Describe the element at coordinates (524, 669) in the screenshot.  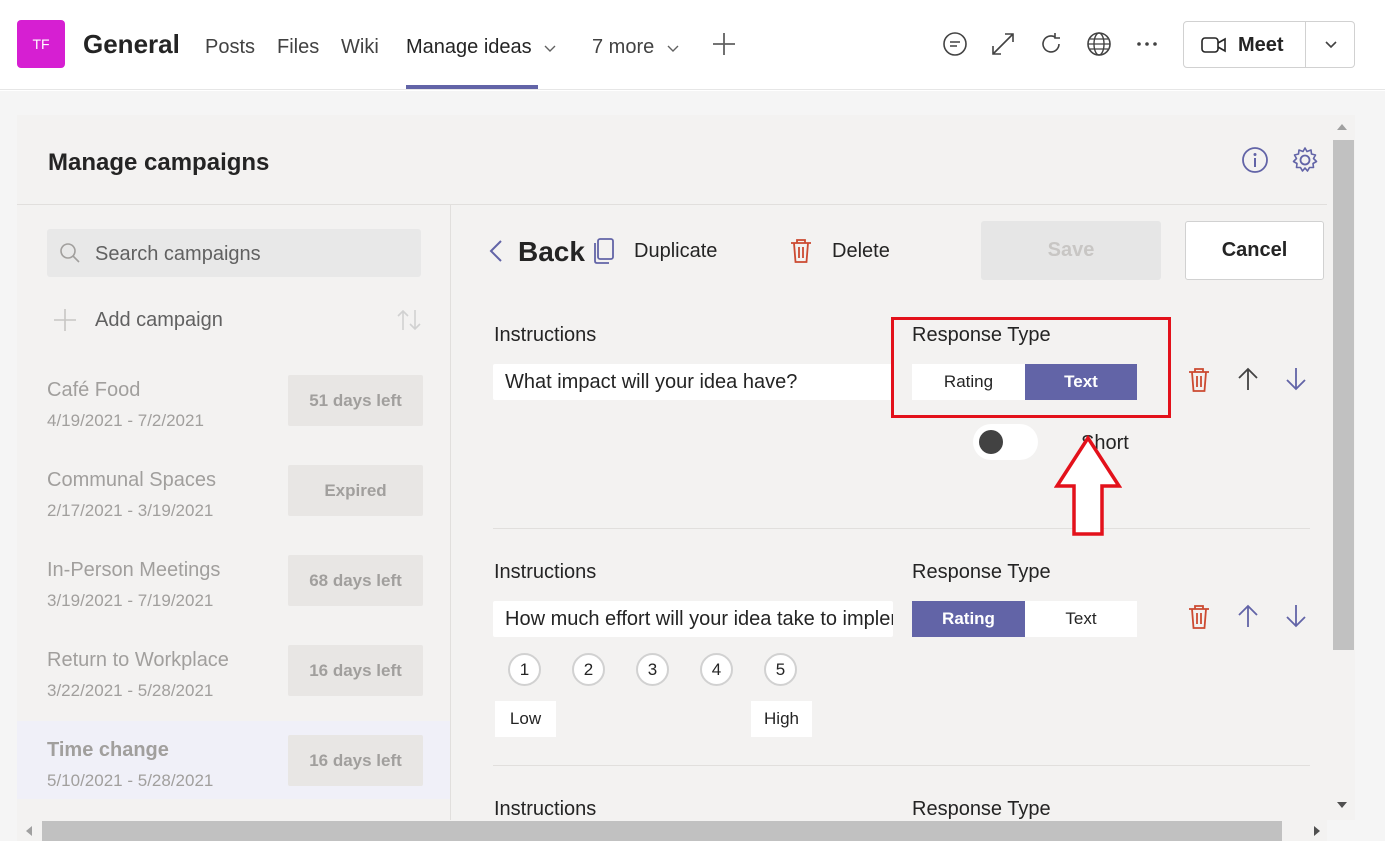
I see `rating-option: 1` at that location.